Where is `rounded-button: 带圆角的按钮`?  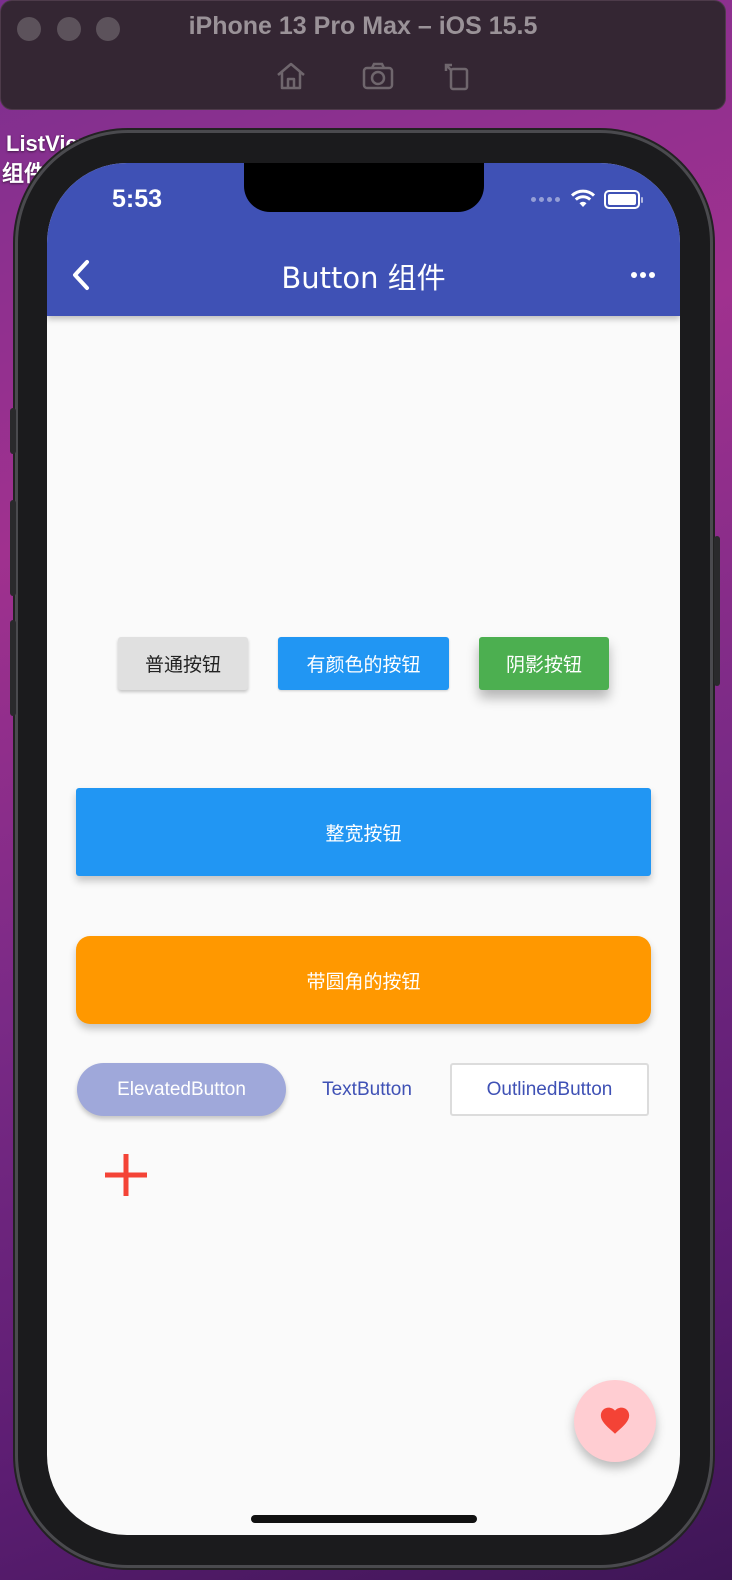 rounded-button: 带圆角的按钮 is located at coordinates (363, 980).